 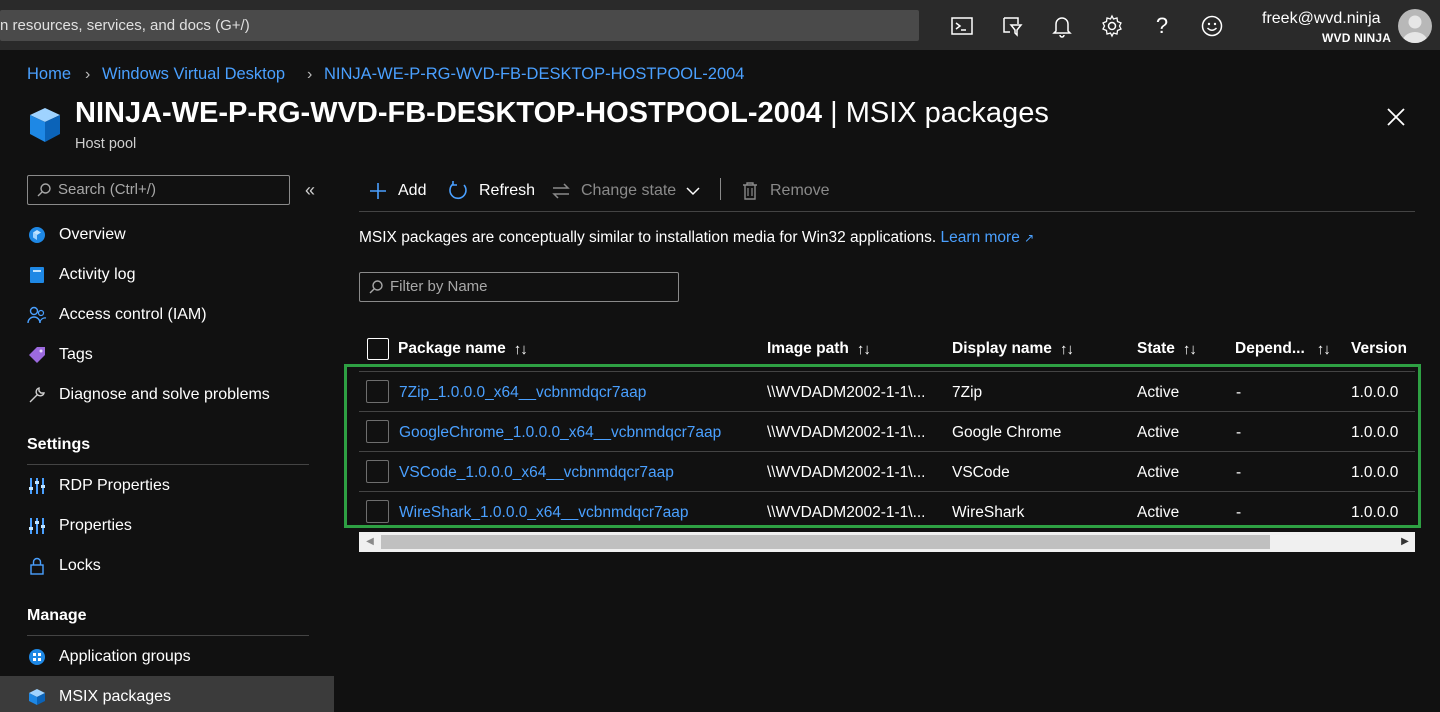 I want to click on column-header-package-name: Package name ↑↓, so click(x=463, y=349).